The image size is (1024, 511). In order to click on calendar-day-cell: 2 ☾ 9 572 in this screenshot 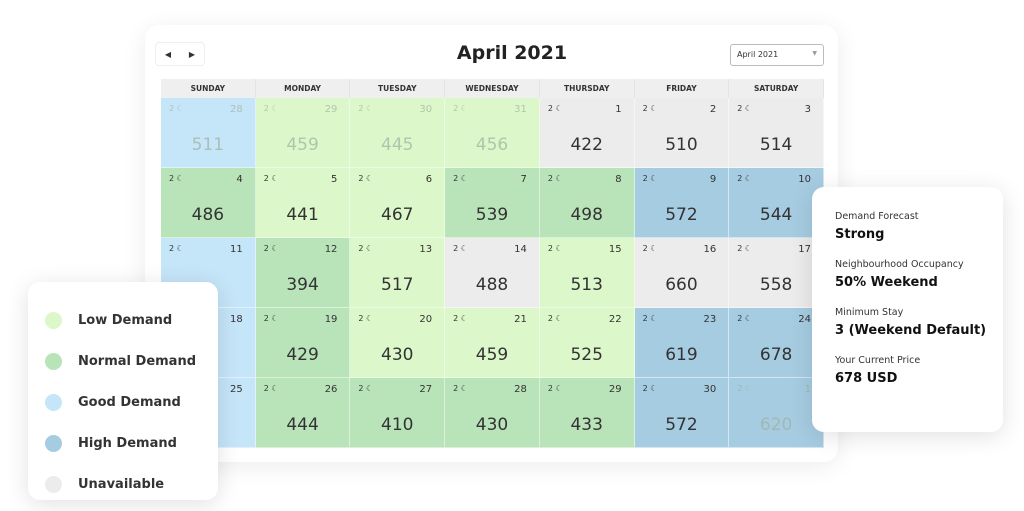, I will do `click(682, 203)`.